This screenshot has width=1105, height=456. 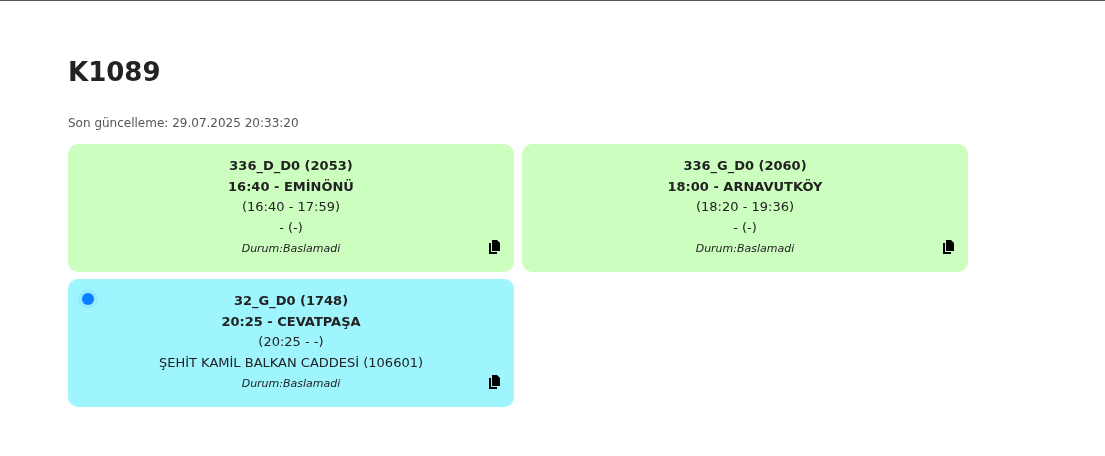 What do you see at coordinates (291, 362) in the screenshot?
I see `stop-text: ŞEHİT KAMİL BALKAN CADDESİ (106601)` at bounding box center [291, 362].